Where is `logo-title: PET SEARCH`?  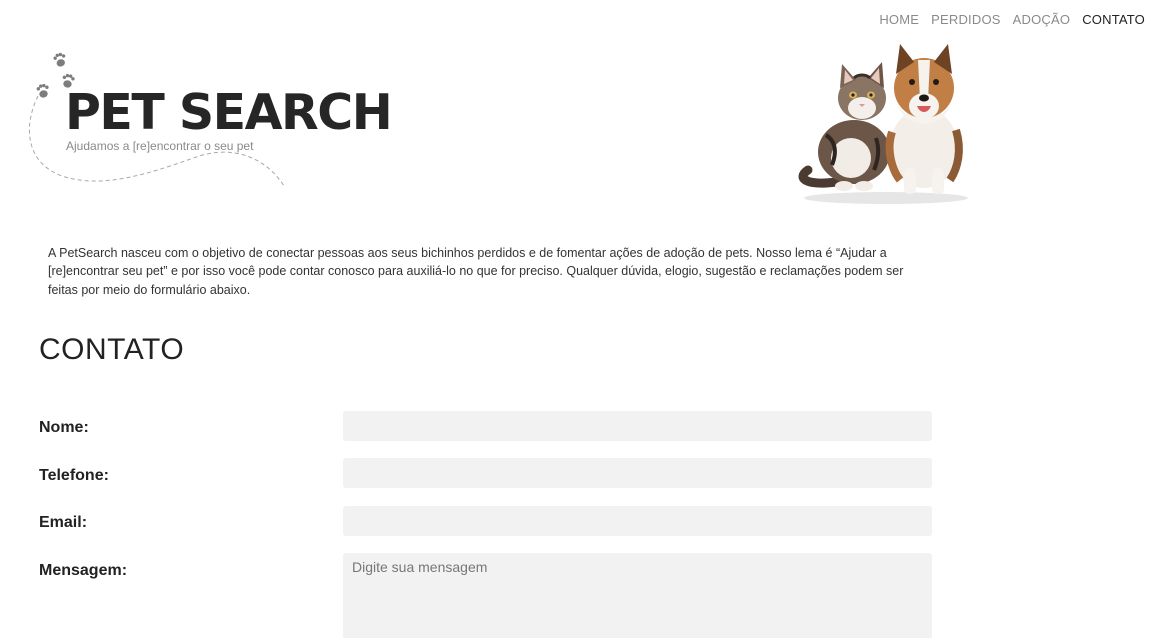 logo-title: PET SEARCH is located at coordinates (229, 112).